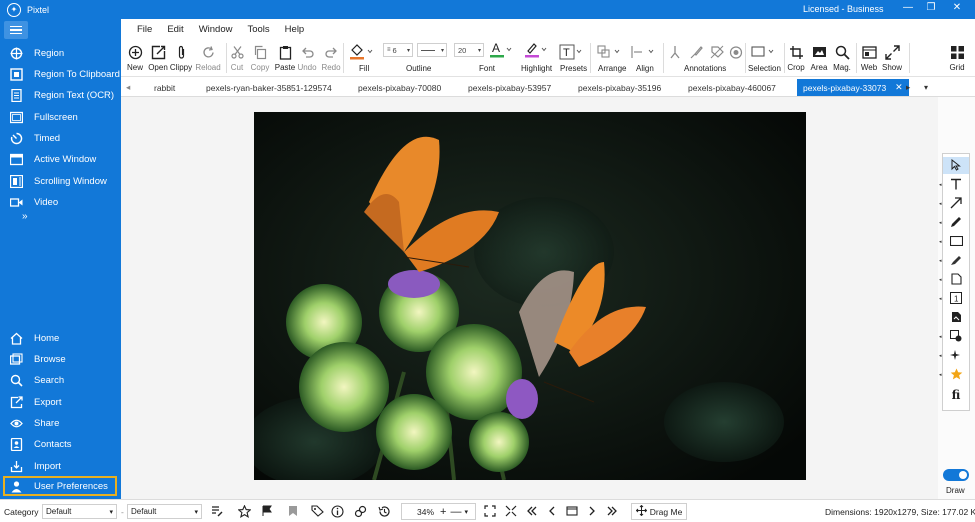  Describe the element at coordinates (164, 511) in the screenshot. I see `second-category-select: Default ▾` at that location.